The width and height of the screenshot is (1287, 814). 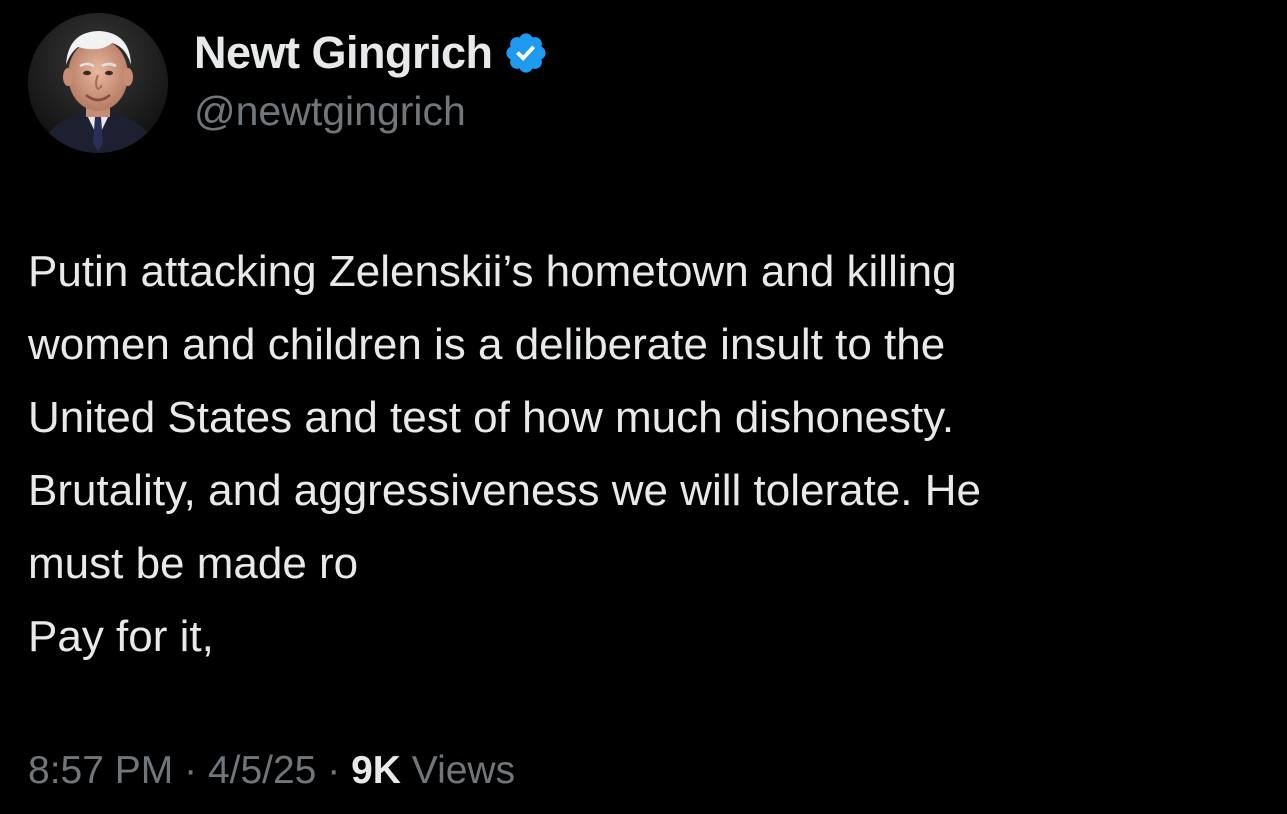 I want to click on tweet-text-line: must be made ro, so click(x=193, y=563).